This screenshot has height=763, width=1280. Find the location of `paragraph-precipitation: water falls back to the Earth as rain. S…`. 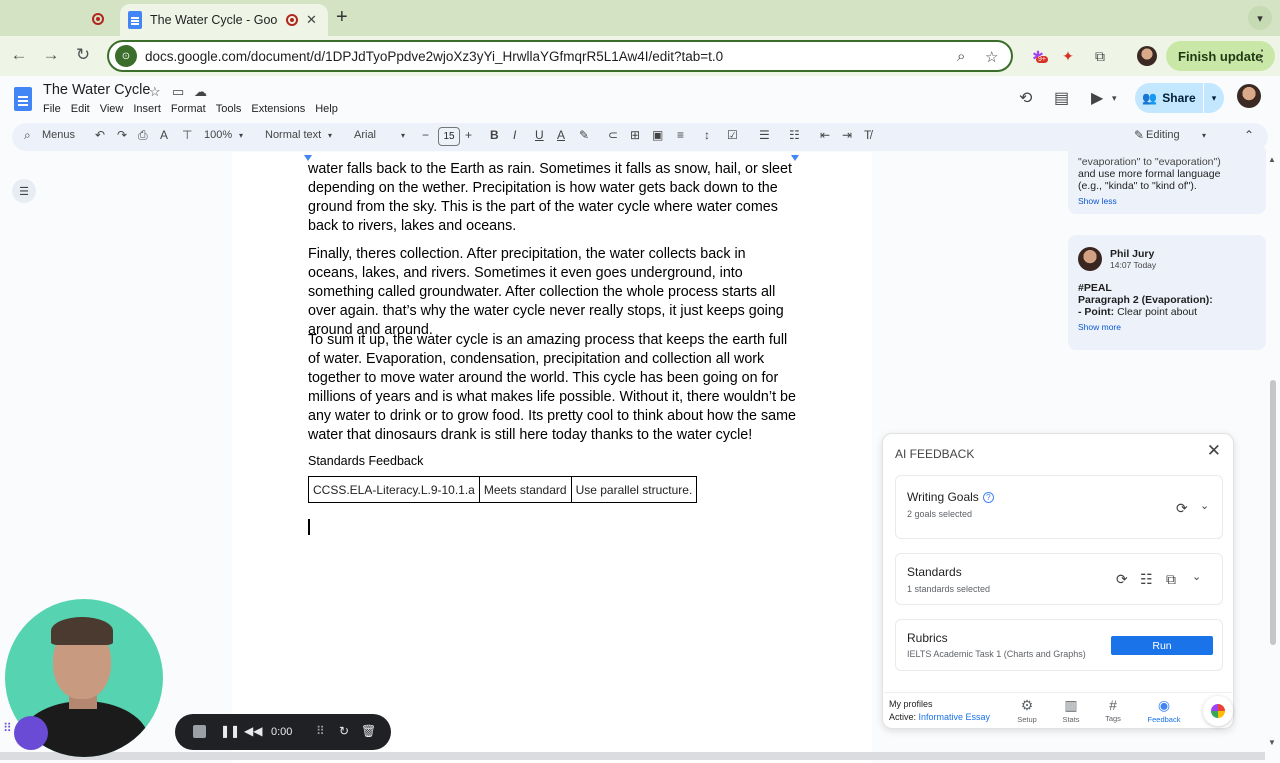

paragraph-precipitation: water falls back to the Earth as rain. S… is located at coordinates (553, 198).